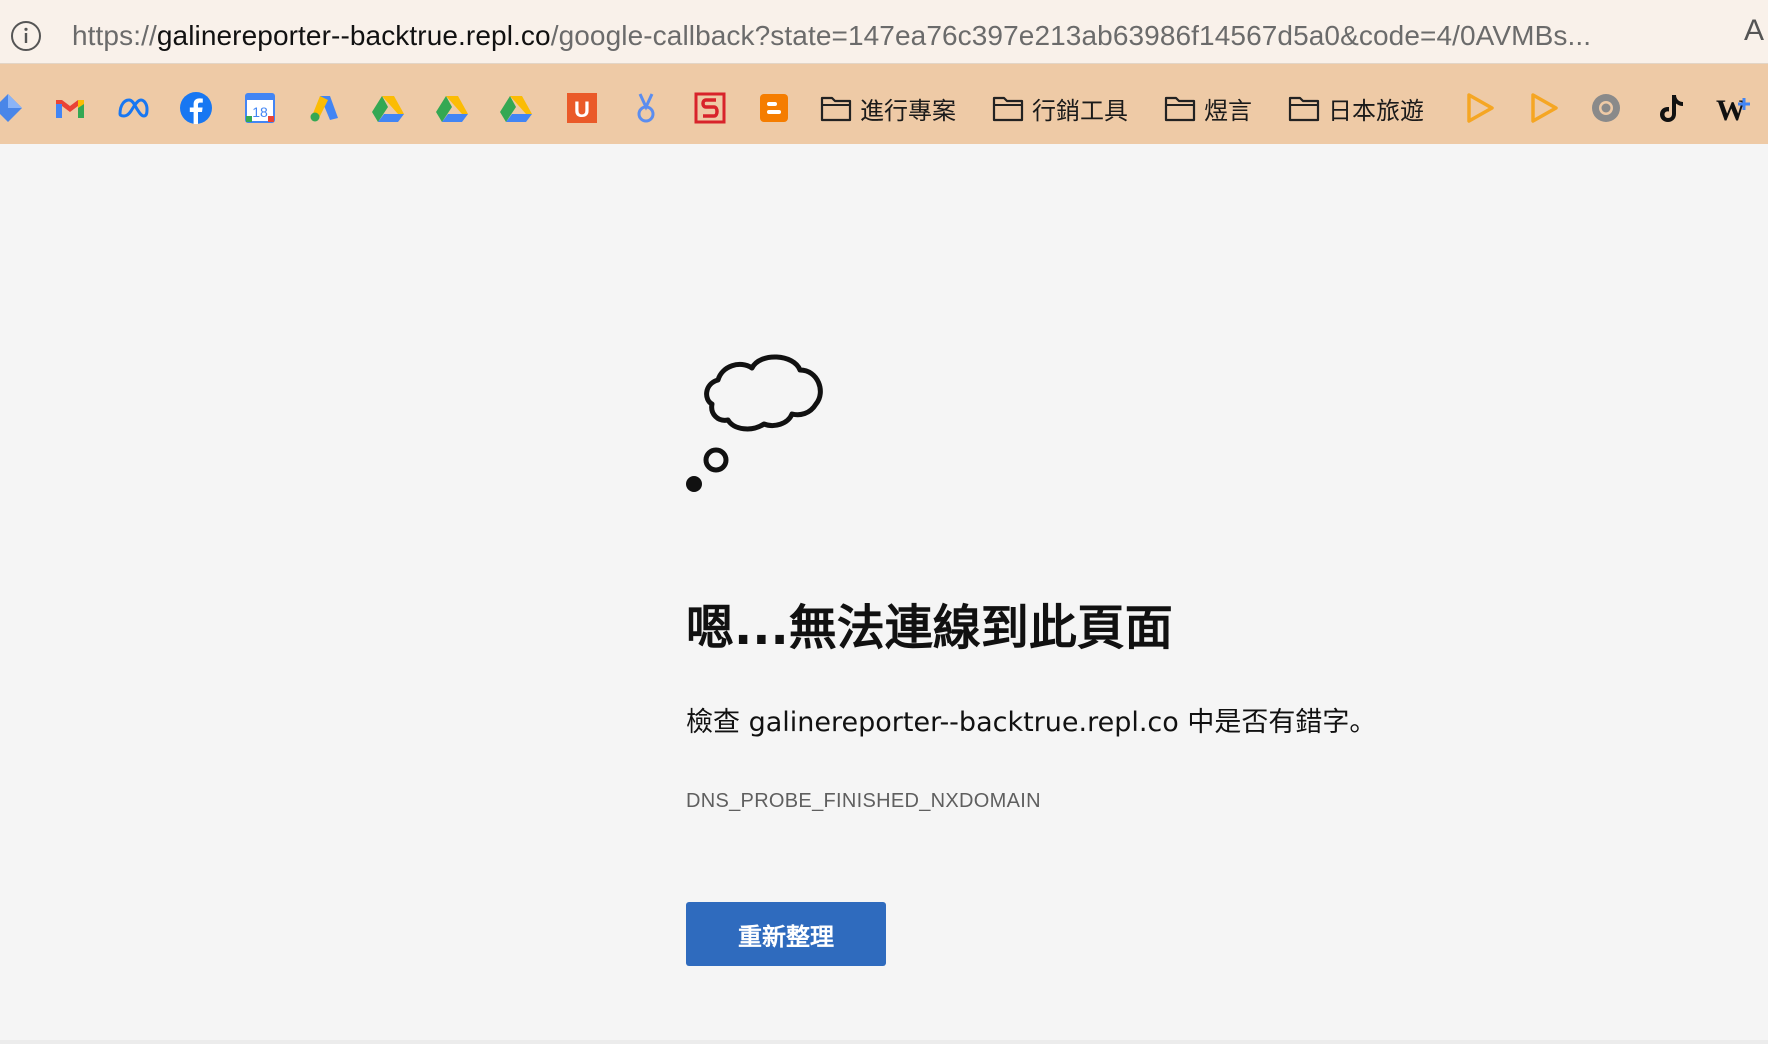 Image resolution: width=1768 pixels, height=1044 pixels. I want to click on tiktok-icon, so click(1670, 108).